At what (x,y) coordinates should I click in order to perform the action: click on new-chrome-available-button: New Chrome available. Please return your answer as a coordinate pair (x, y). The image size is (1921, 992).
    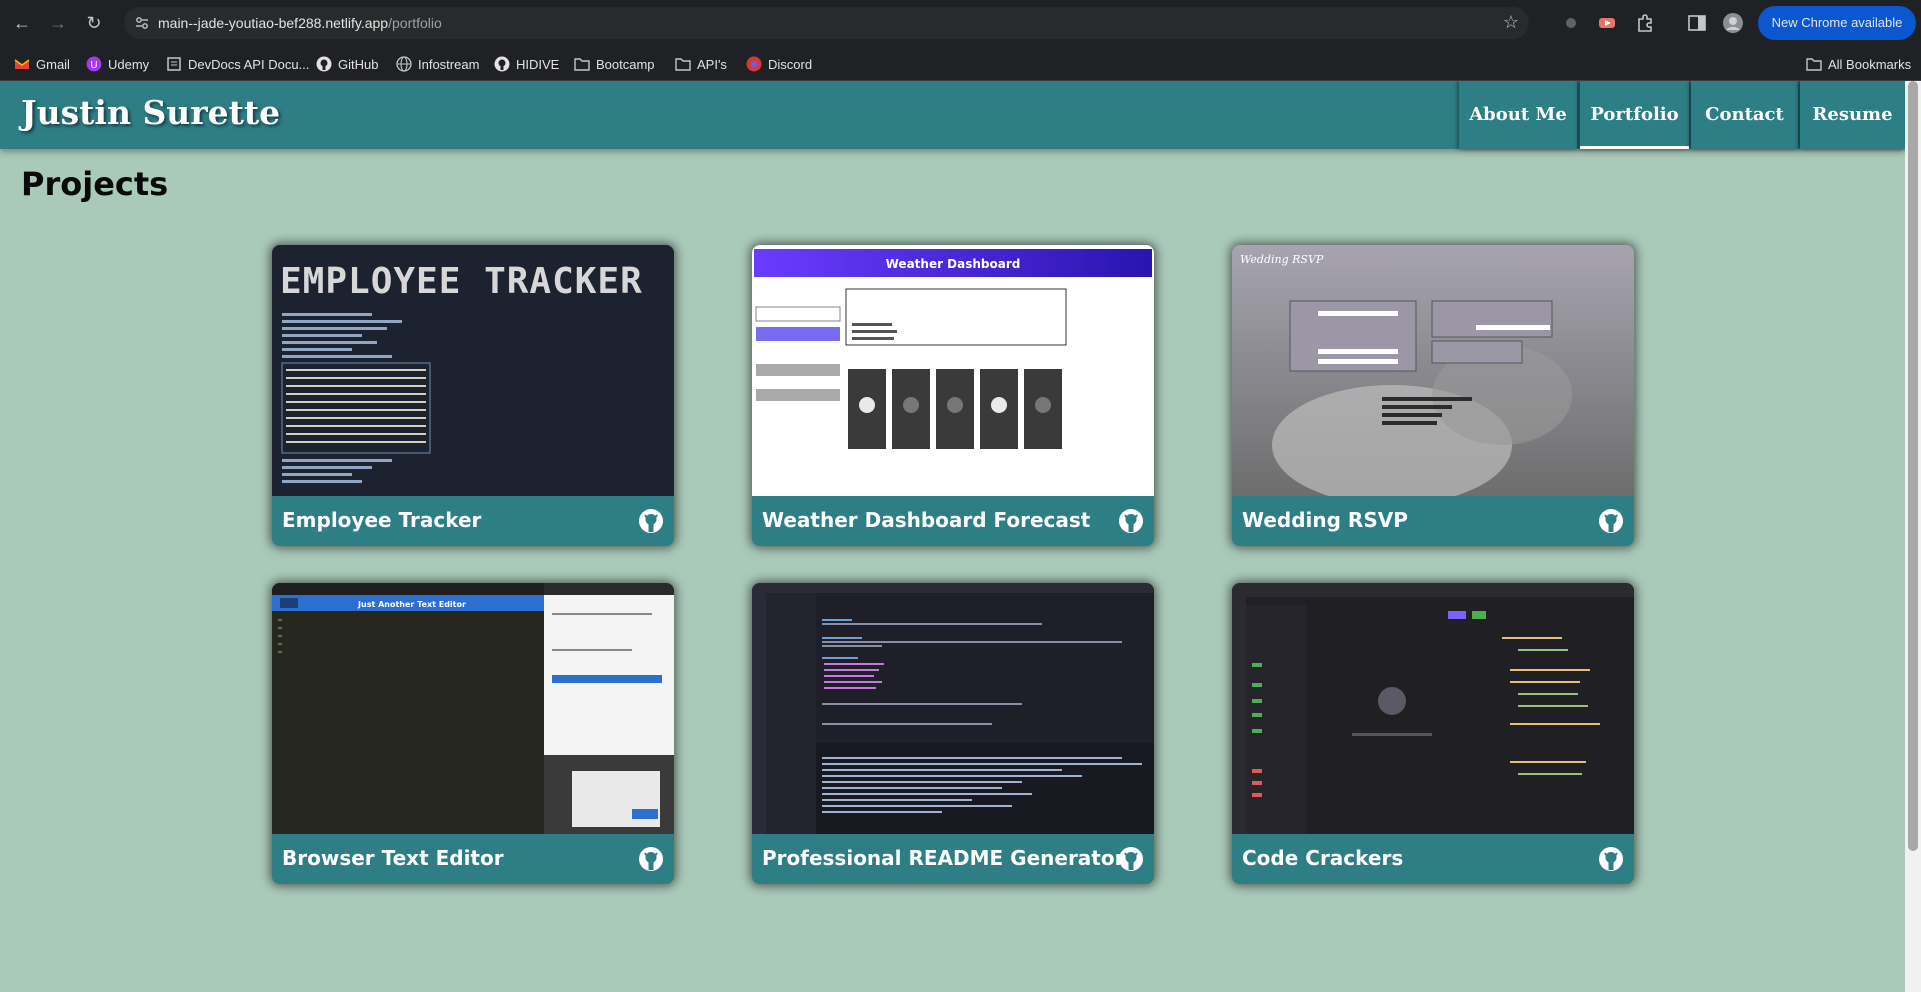
    Looking at the image, I should click on (1837, 23).